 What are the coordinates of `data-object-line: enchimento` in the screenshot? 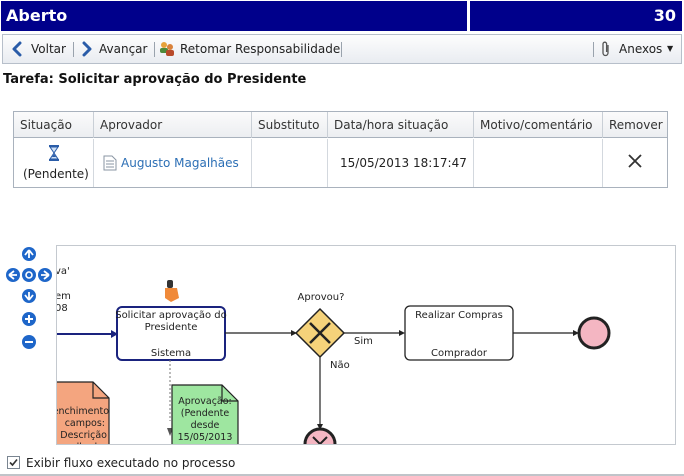 It's located at (83, 411).